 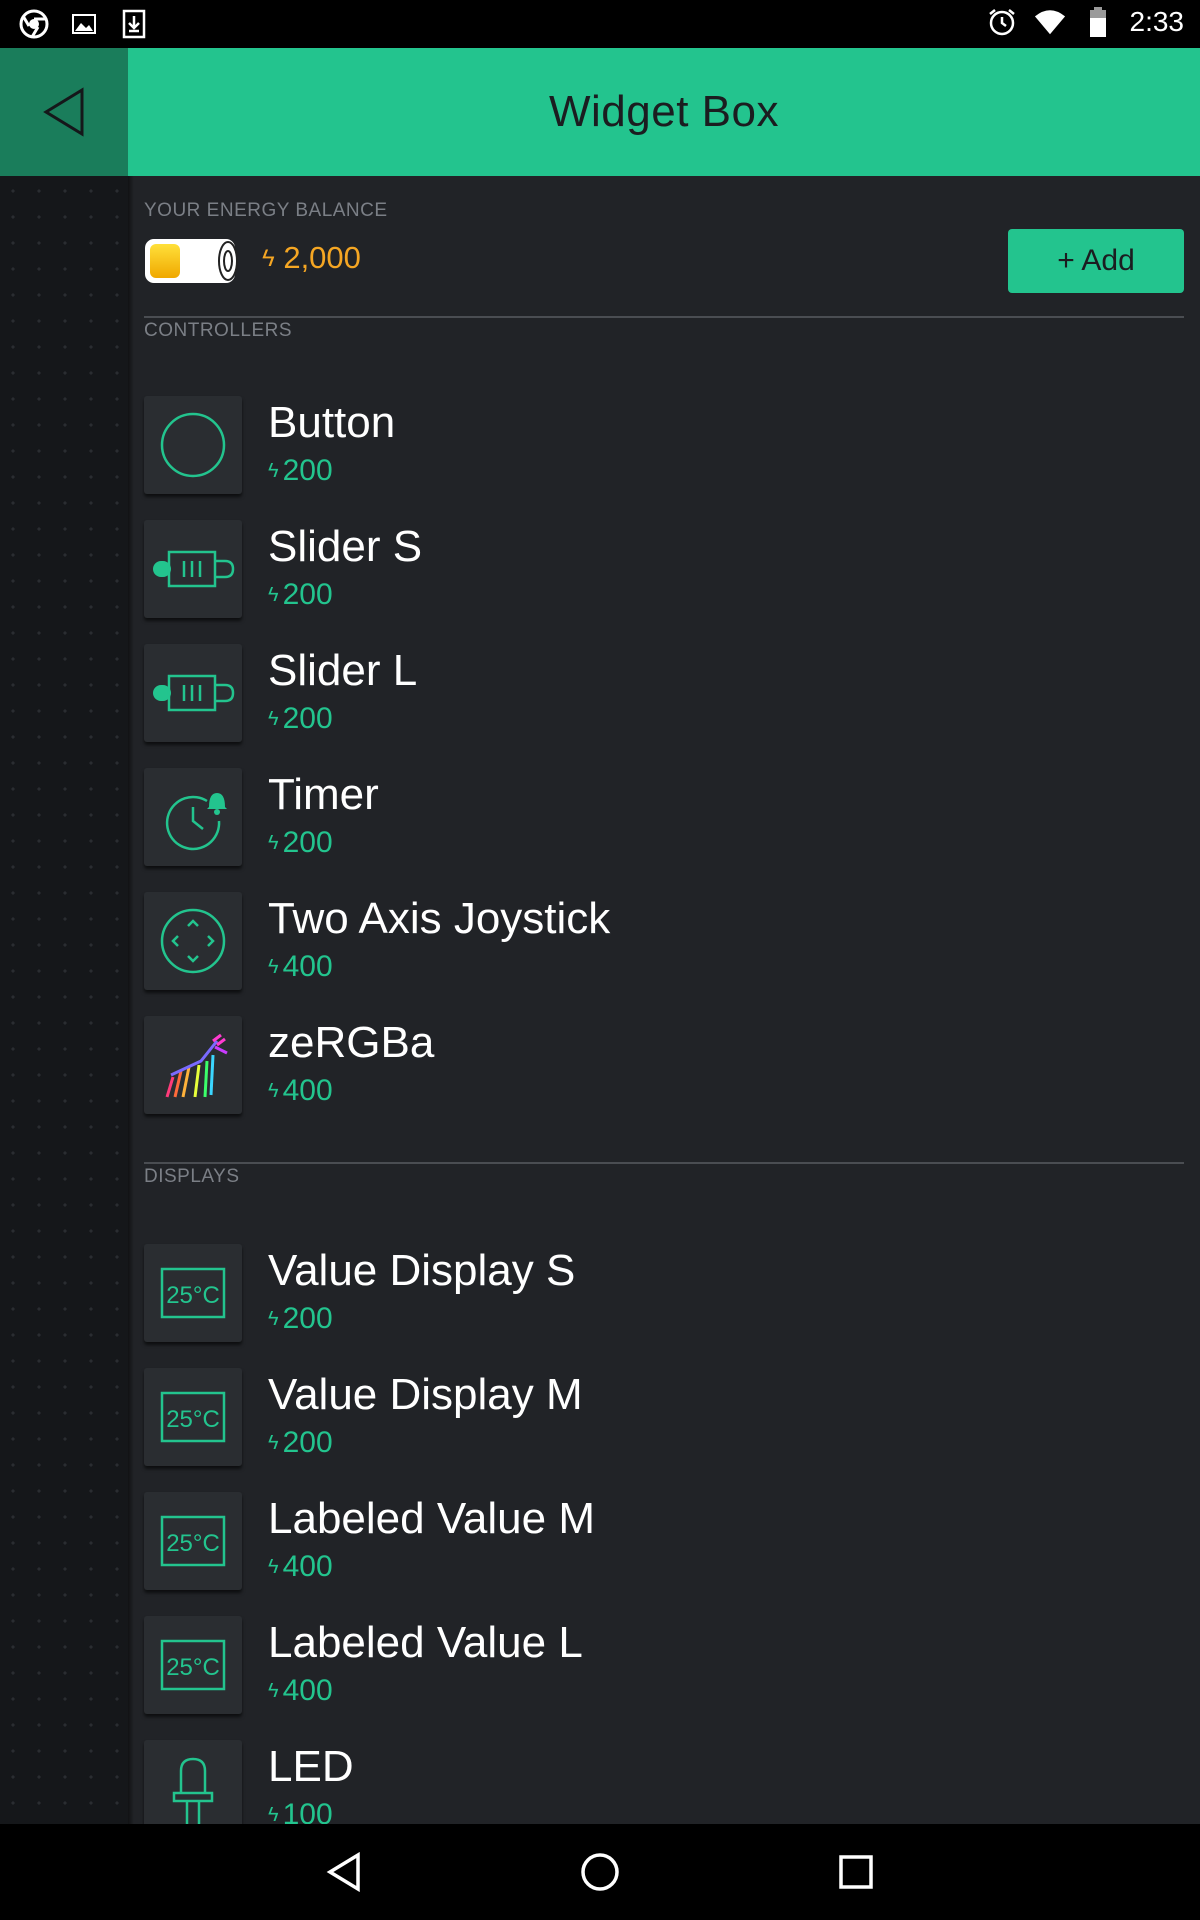 What do you see at coordinates (664, 694) in the screenshot?
I see `widget-slider-l: Slider L ϟ 200` at bounding box center [664, 694].